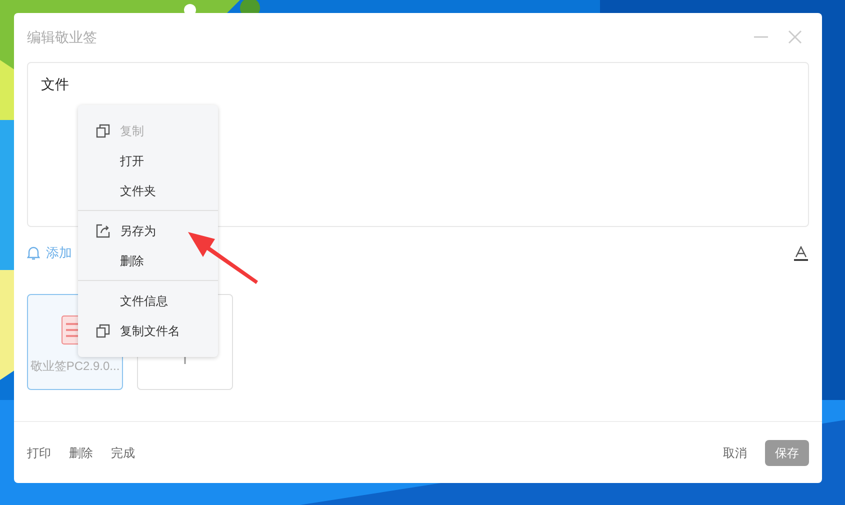 This screenshot has width=845, height=505. What do you see at coordinates (69, 330) in the screenshot?
I see `document-icon` at bounding box center [69, 330].